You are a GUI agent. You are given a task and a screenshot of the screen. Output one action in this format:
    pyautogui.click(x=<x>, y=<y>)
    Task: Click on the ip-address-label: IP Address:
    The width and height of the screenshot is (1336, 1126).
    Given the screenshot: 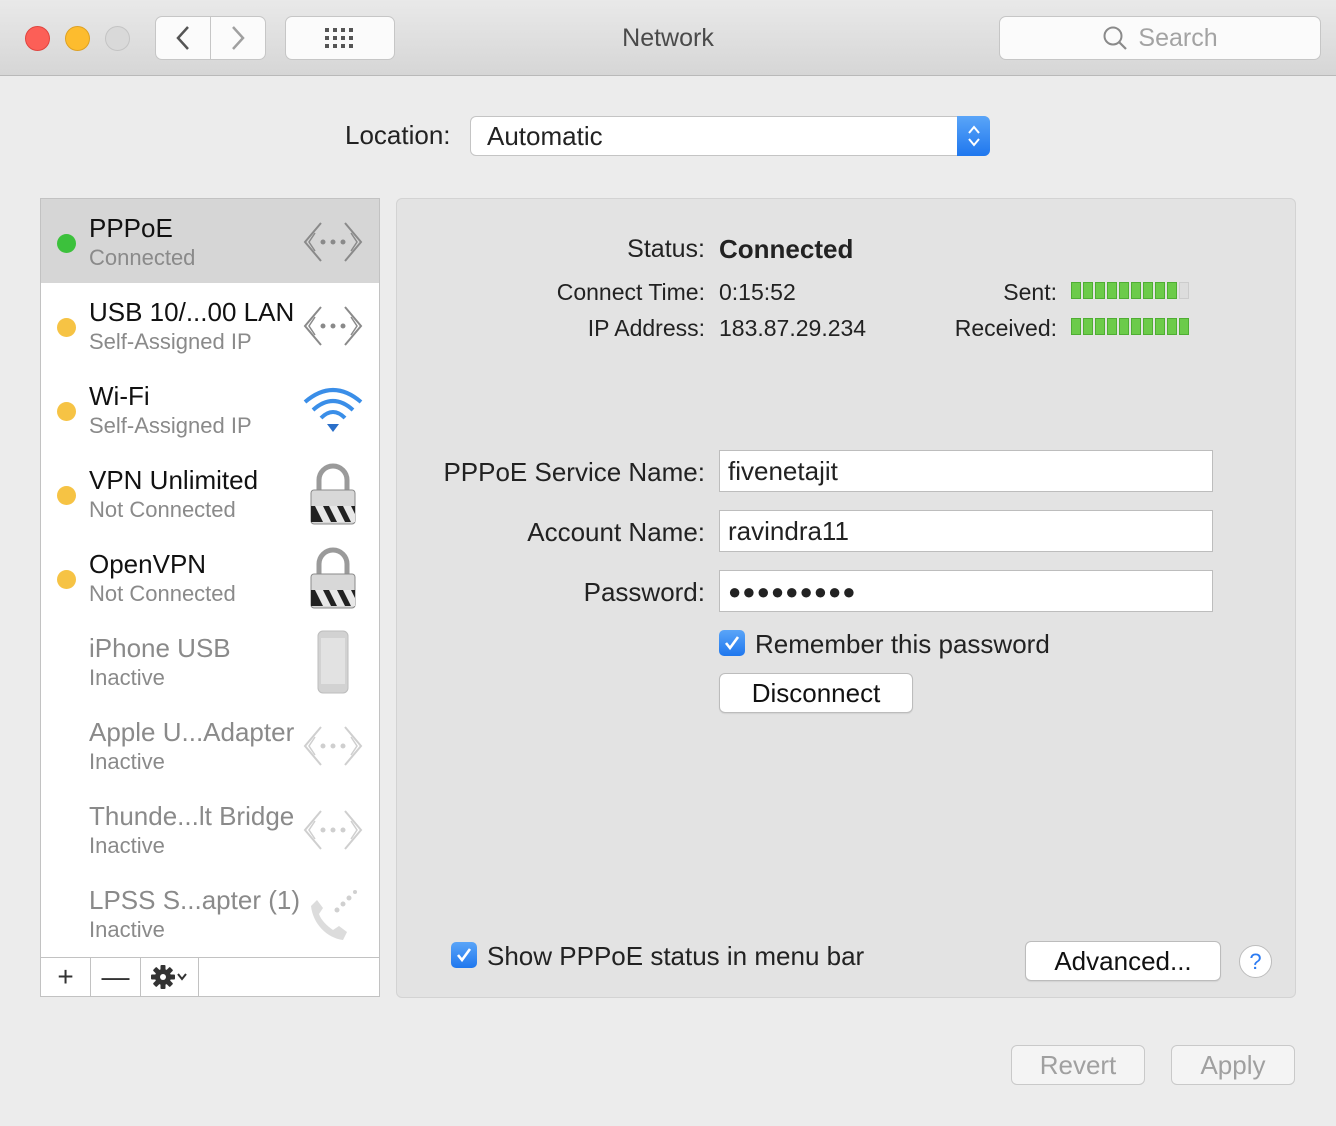 What is the action you would take?
    pyautogui.click(x=646, y=328)
    